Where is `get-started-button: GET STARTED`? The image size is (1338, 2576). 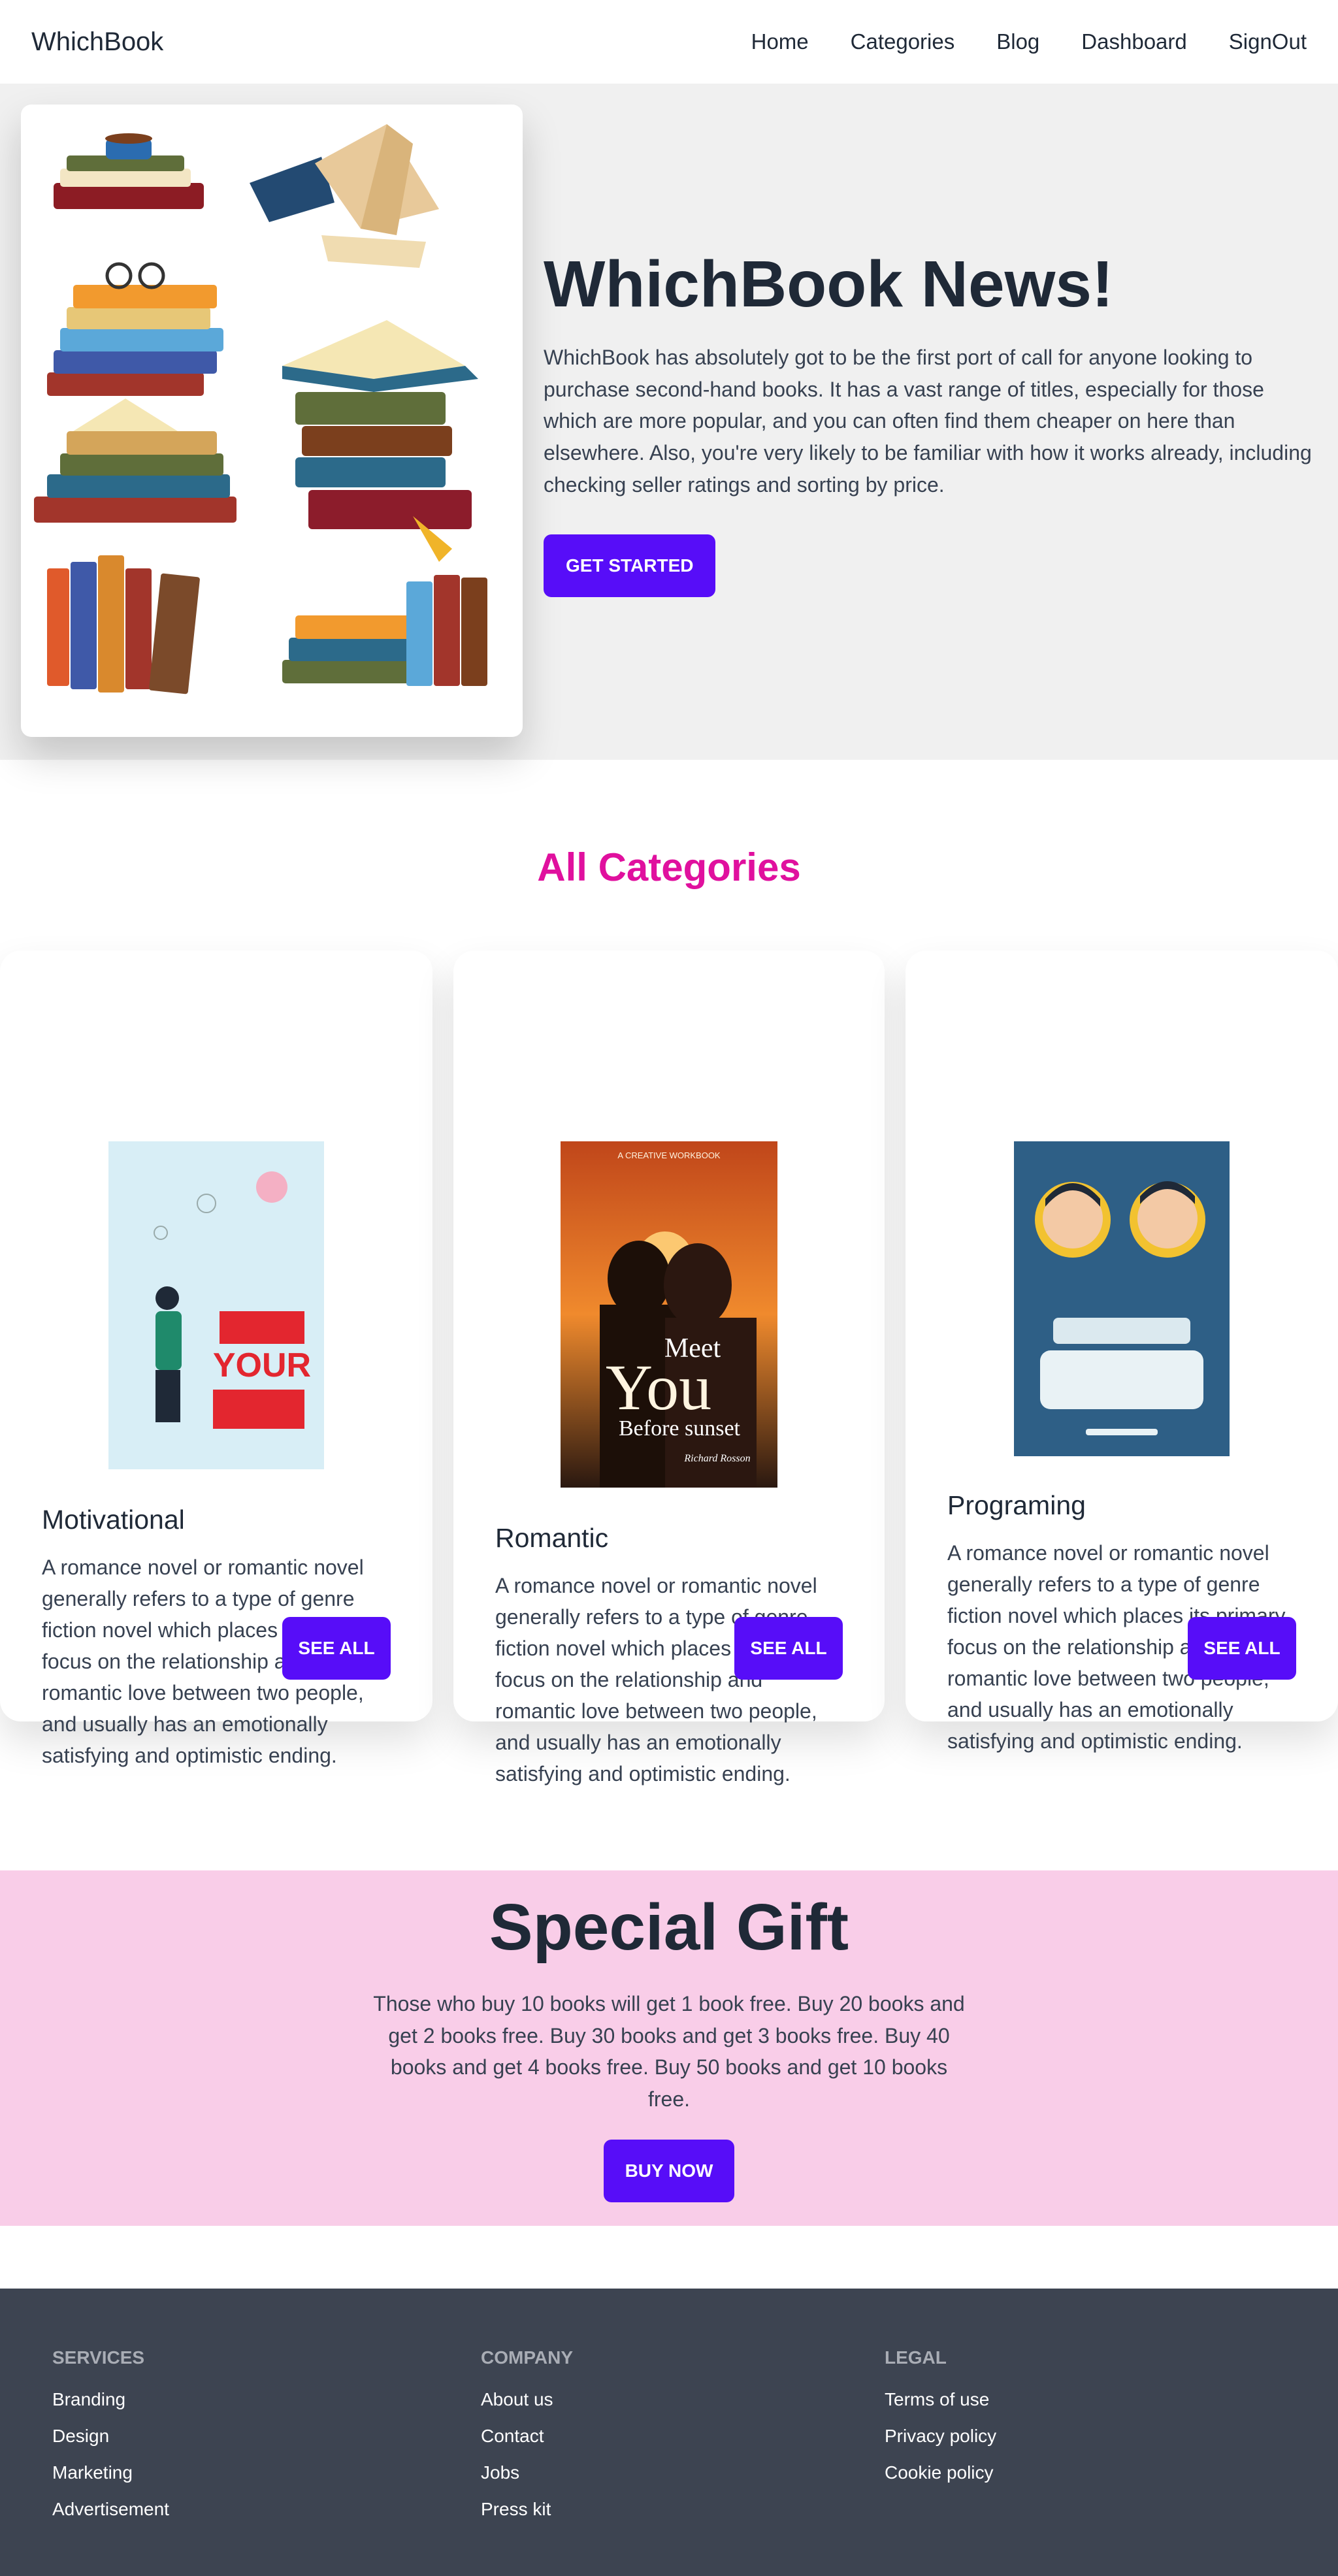 get-started-button: GET STARTED is located at coordinates (630, 566).